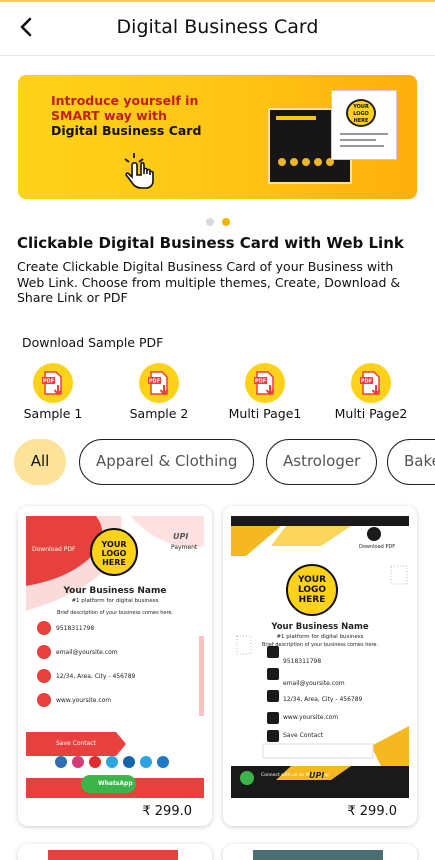 The width and height of the screenshot is (435, 860). What do you see at coordinates (322, 462) in the screenshot?
I see `chip-astrologer: Astrologer` at bounding box center [322, 462].